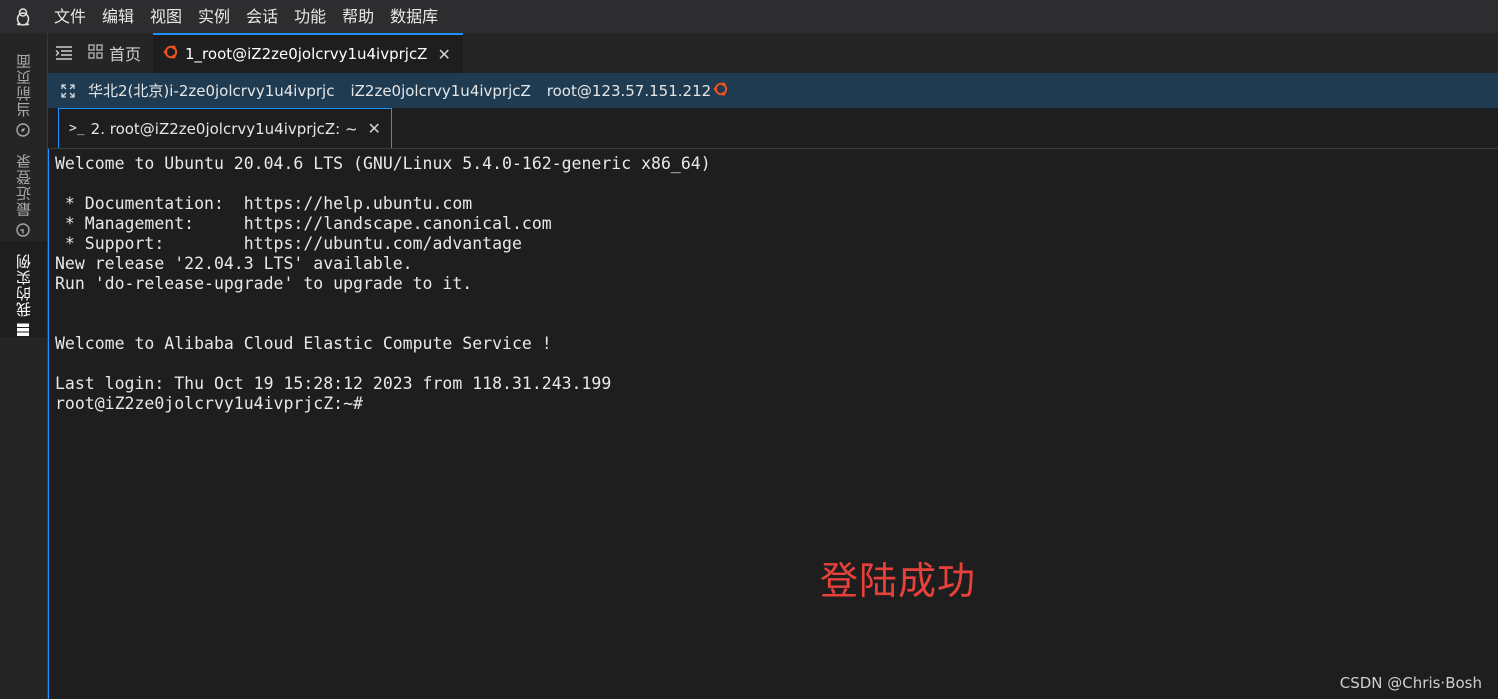 This screenshot has width=1498, height=699. I want to click on compass-icon, so click(24, 130).